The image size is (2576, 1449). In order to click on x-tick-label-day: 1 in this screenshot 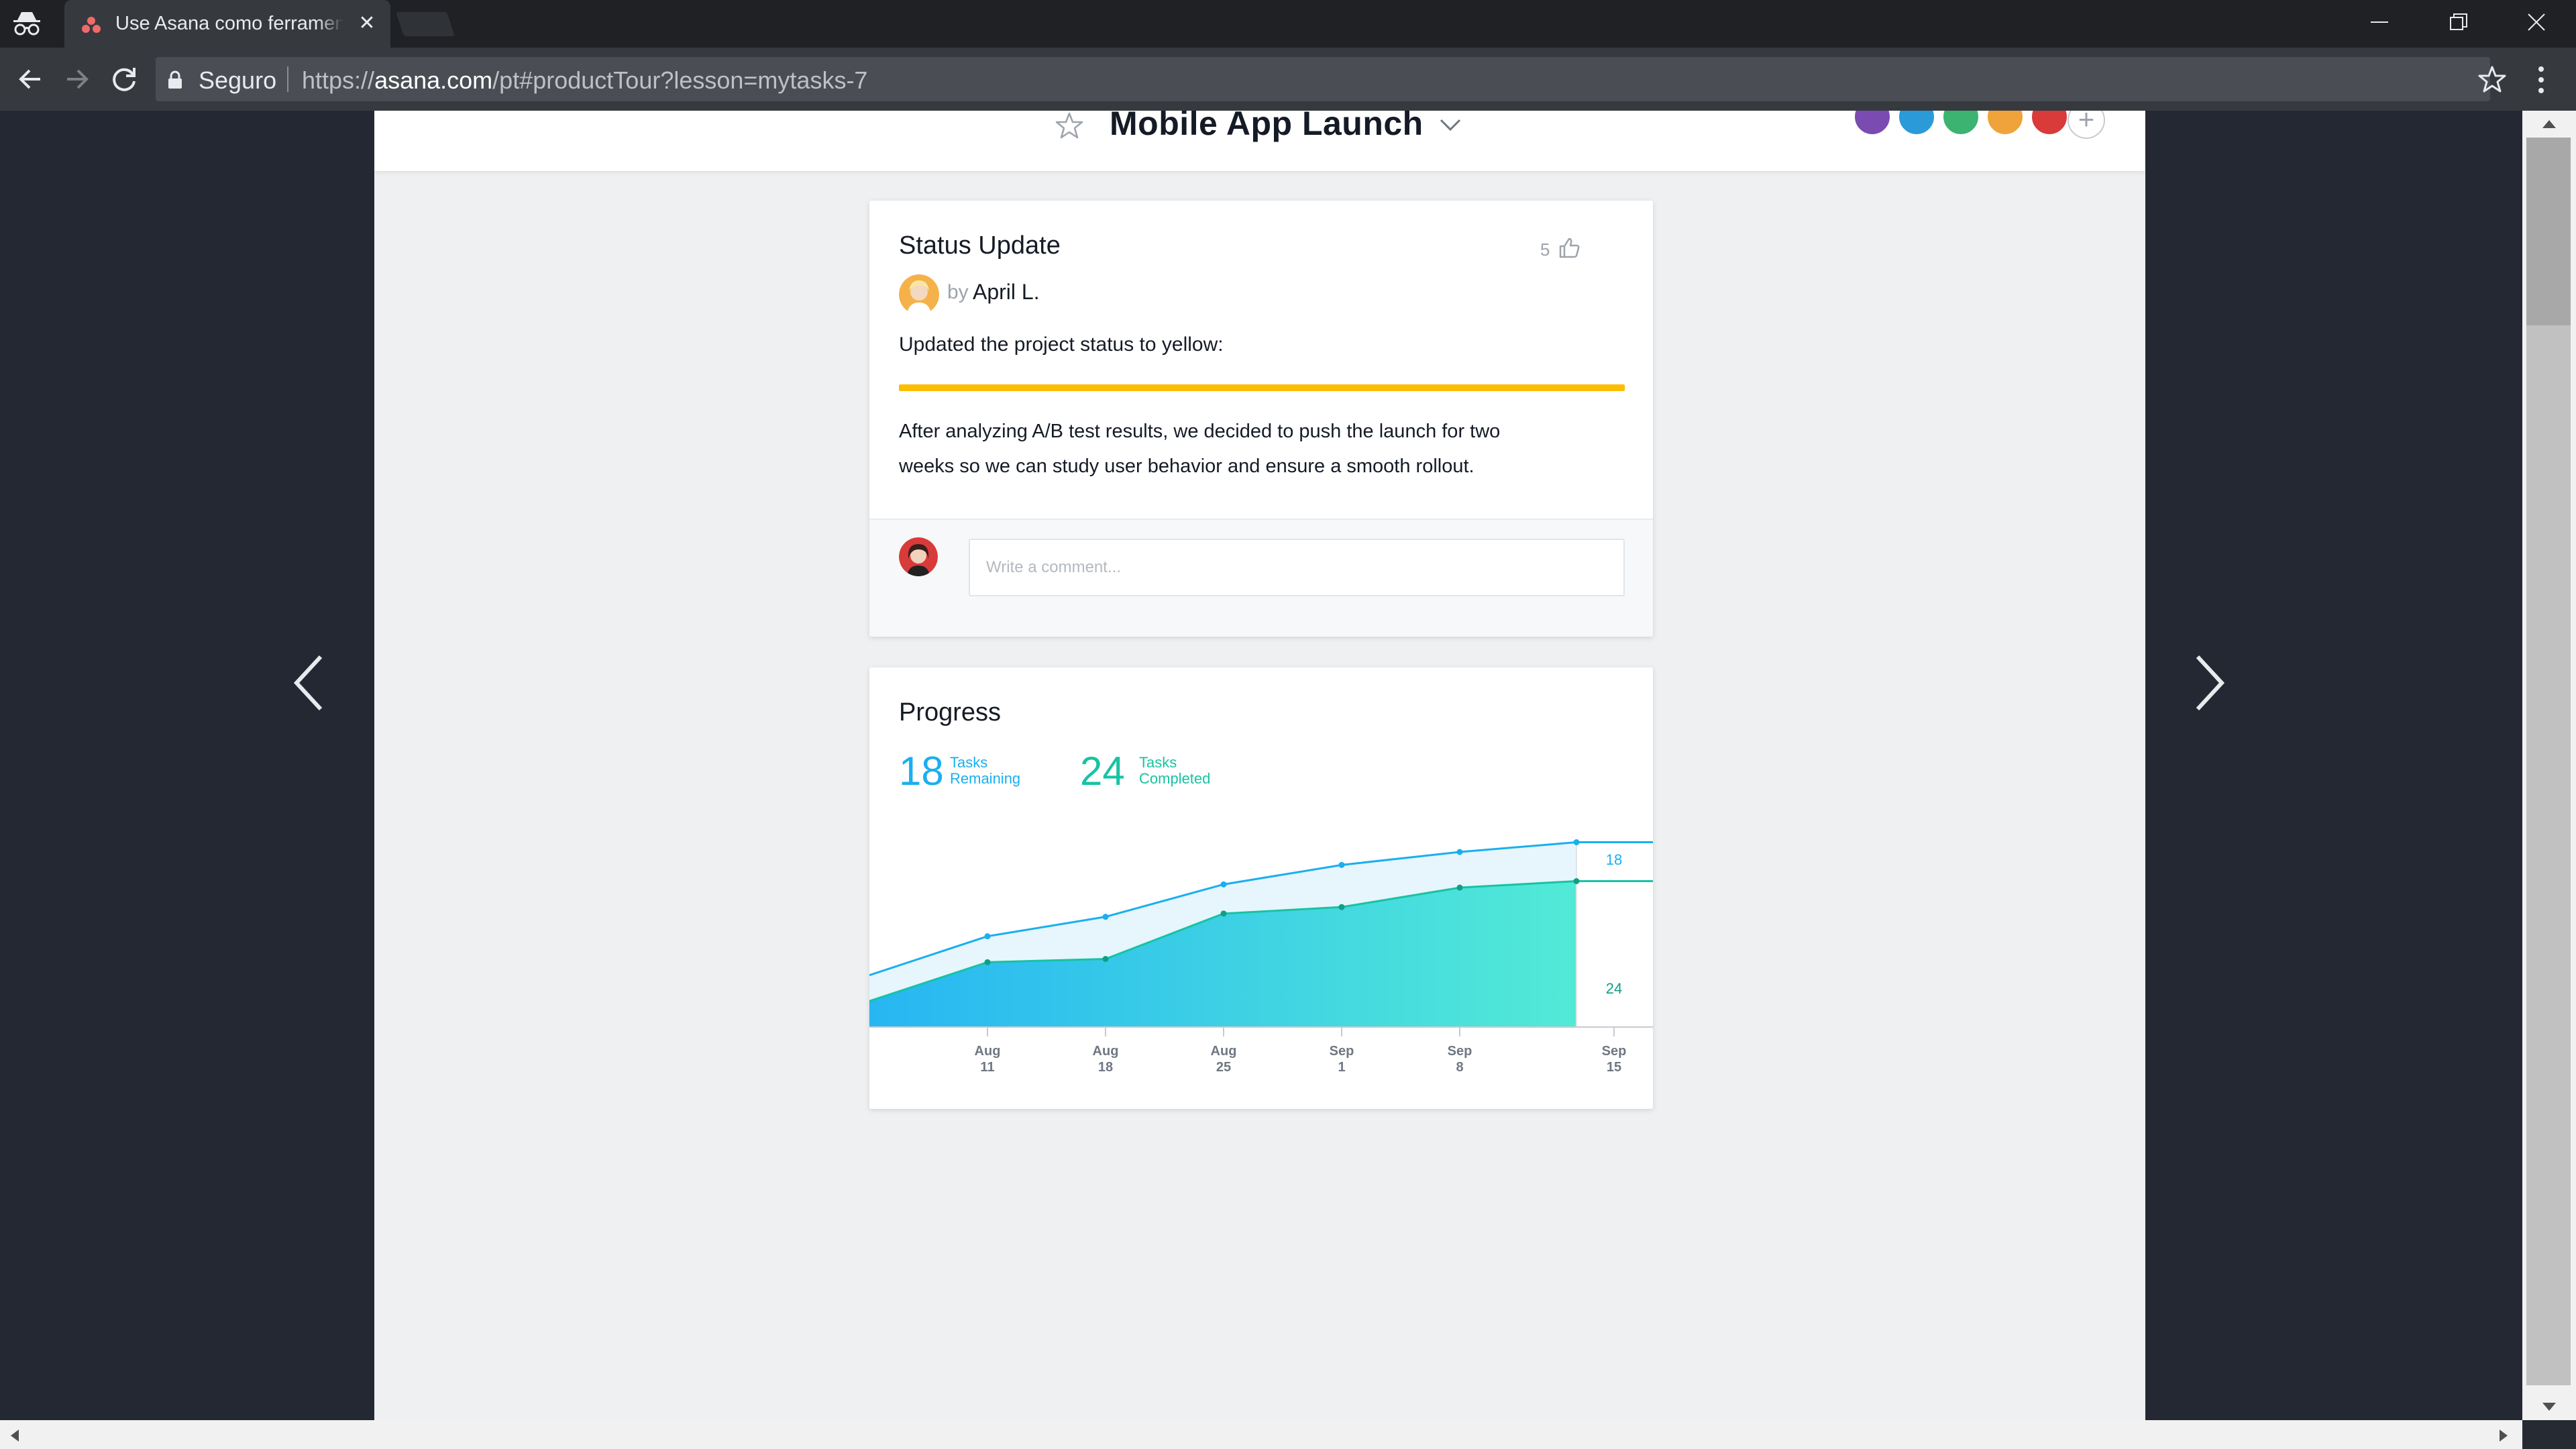, I will do `click(1341, 1067)`.